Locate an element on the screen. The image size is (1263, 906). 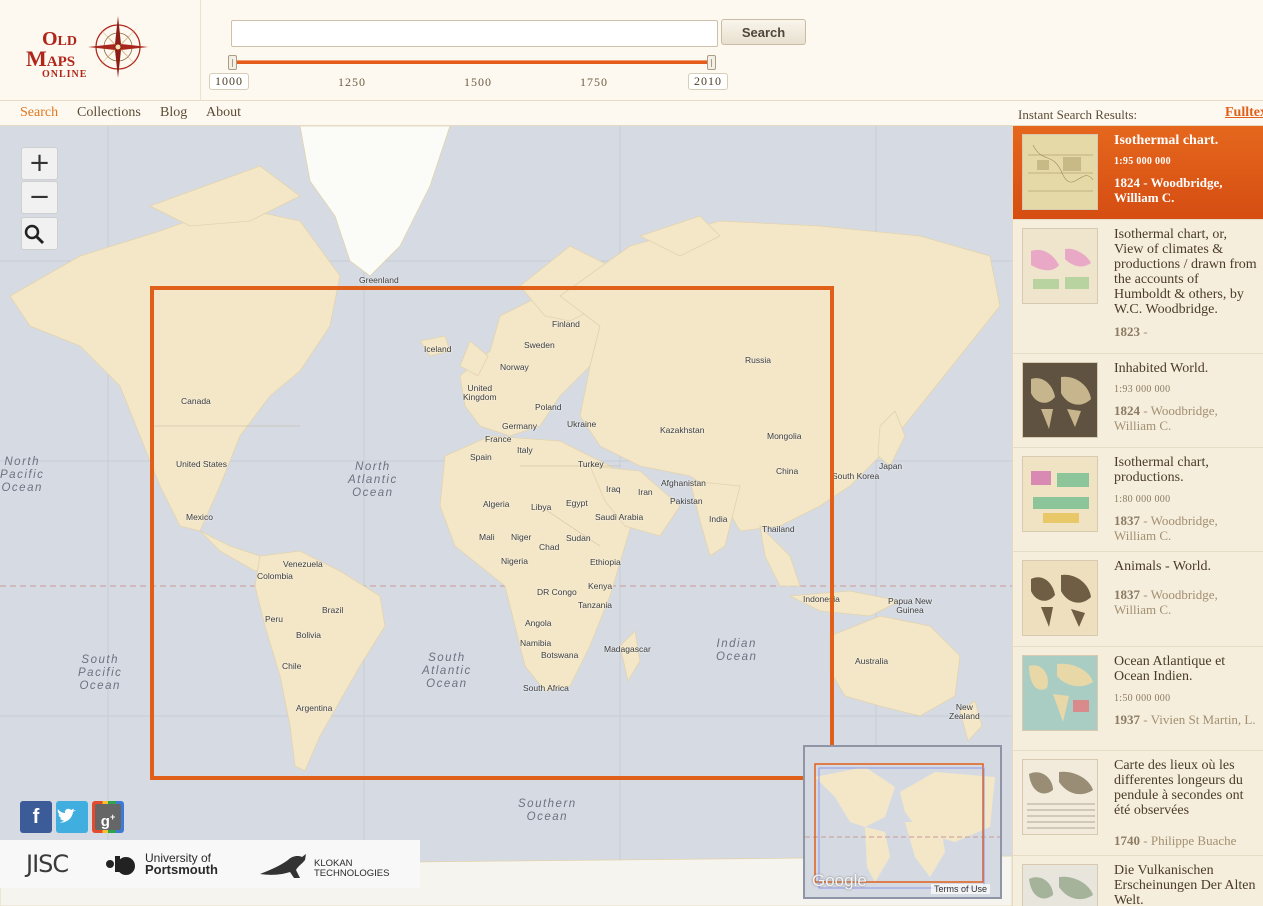
result-scale: 1:93 000 000 is located at coordinates (1142, 389).